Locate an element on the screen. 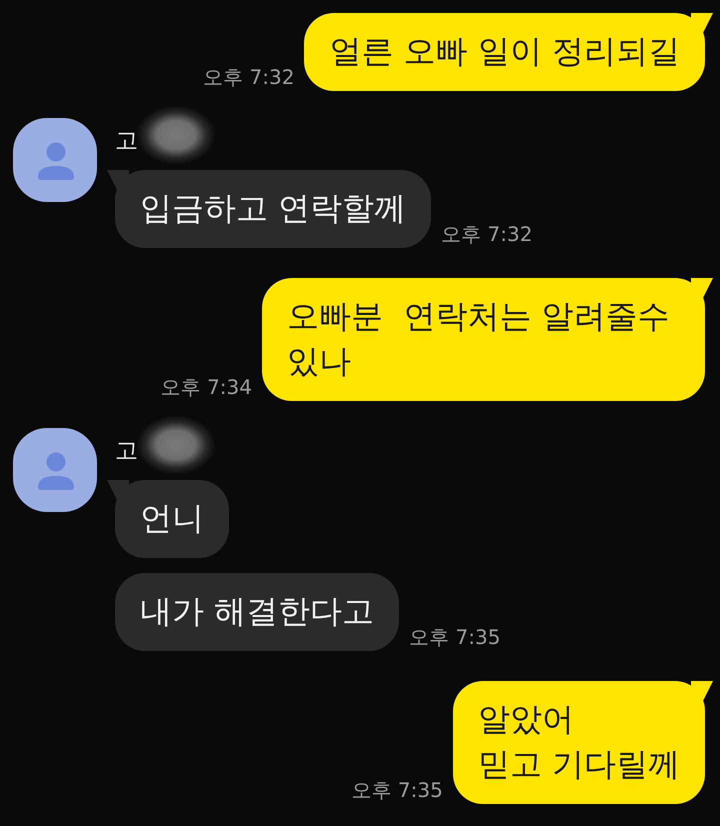  message-bubble: 언니 is located at coordinates (168, 519).